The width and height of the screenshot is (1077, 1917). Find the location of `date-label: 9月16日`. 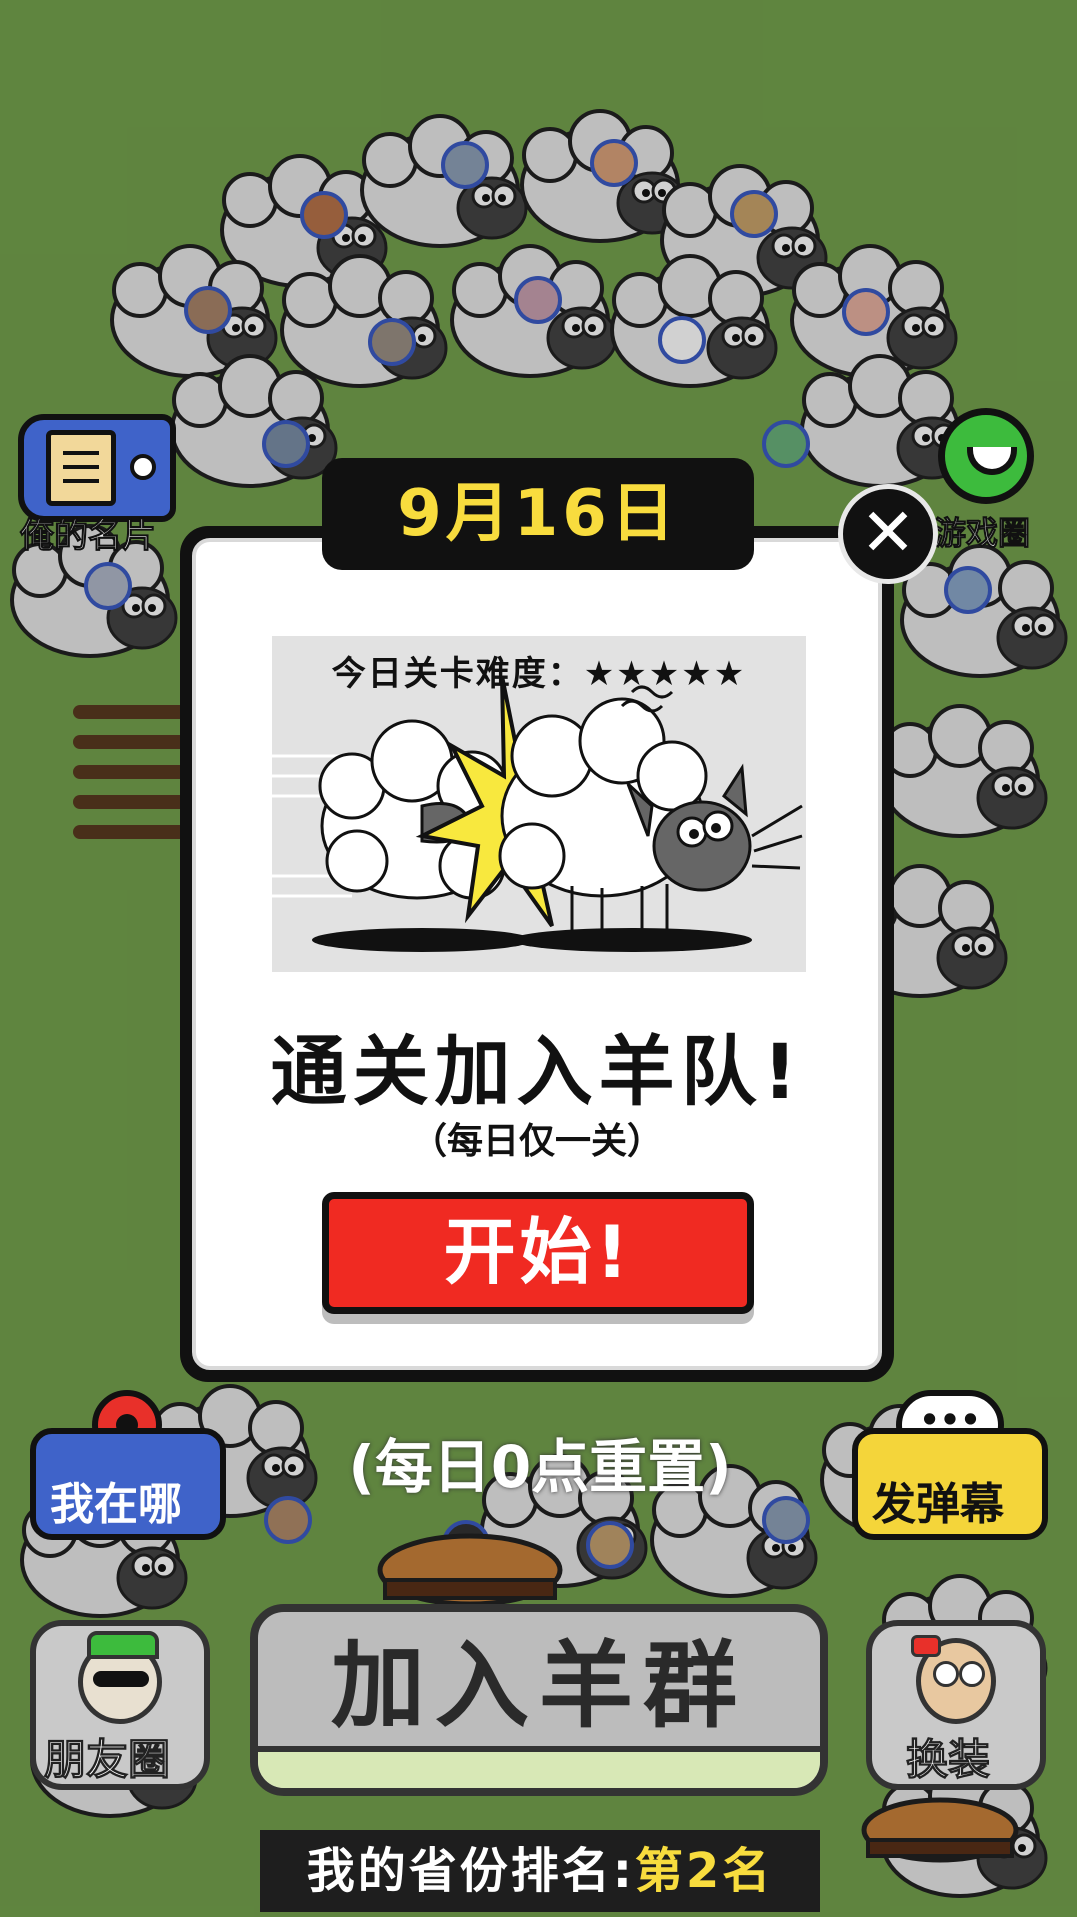

date-label: 9月16日 is located at coordinates (538, 514).